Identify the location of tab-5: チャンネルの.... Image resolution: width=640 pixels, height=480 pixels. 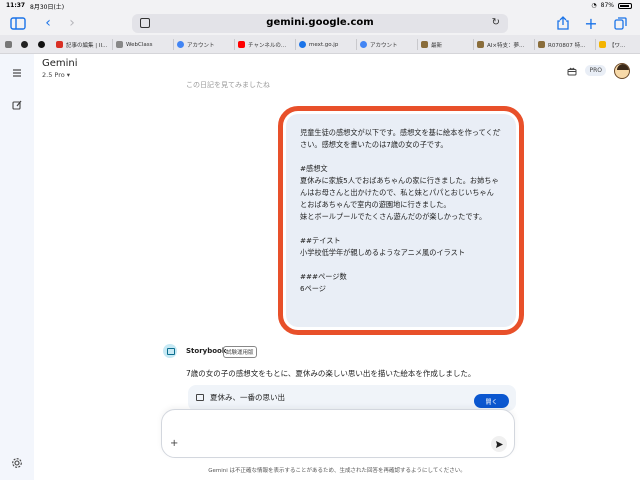
(265, 44).